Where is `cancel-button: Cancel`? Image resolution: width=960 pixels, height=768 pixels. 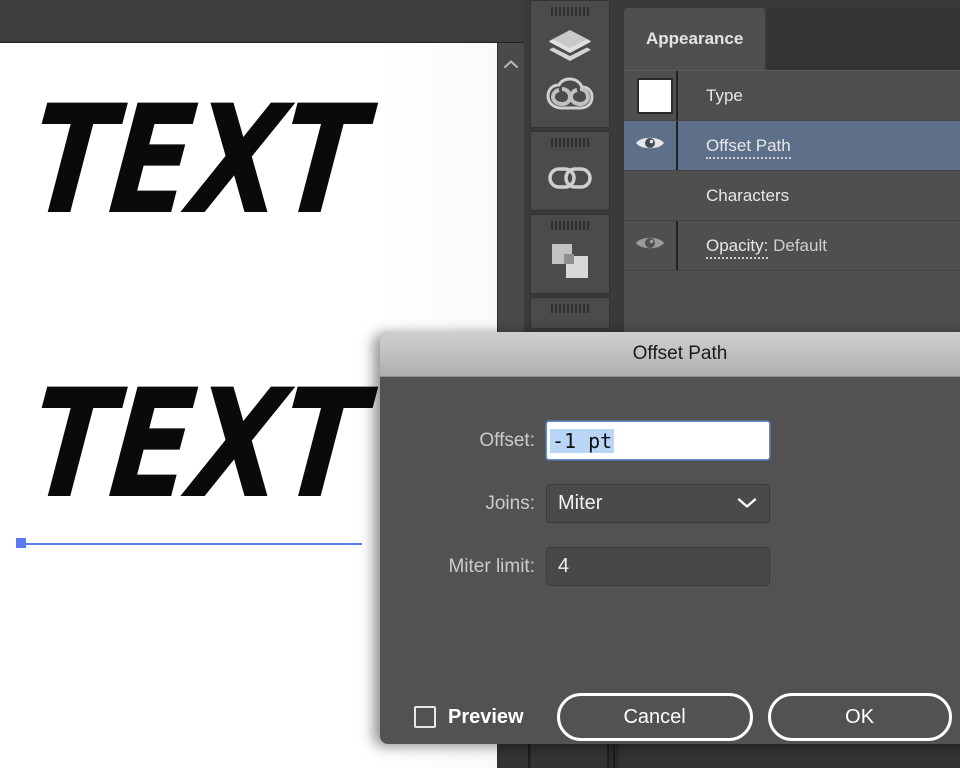 cancel-button: Cancel is located at coordinates (654, 717).